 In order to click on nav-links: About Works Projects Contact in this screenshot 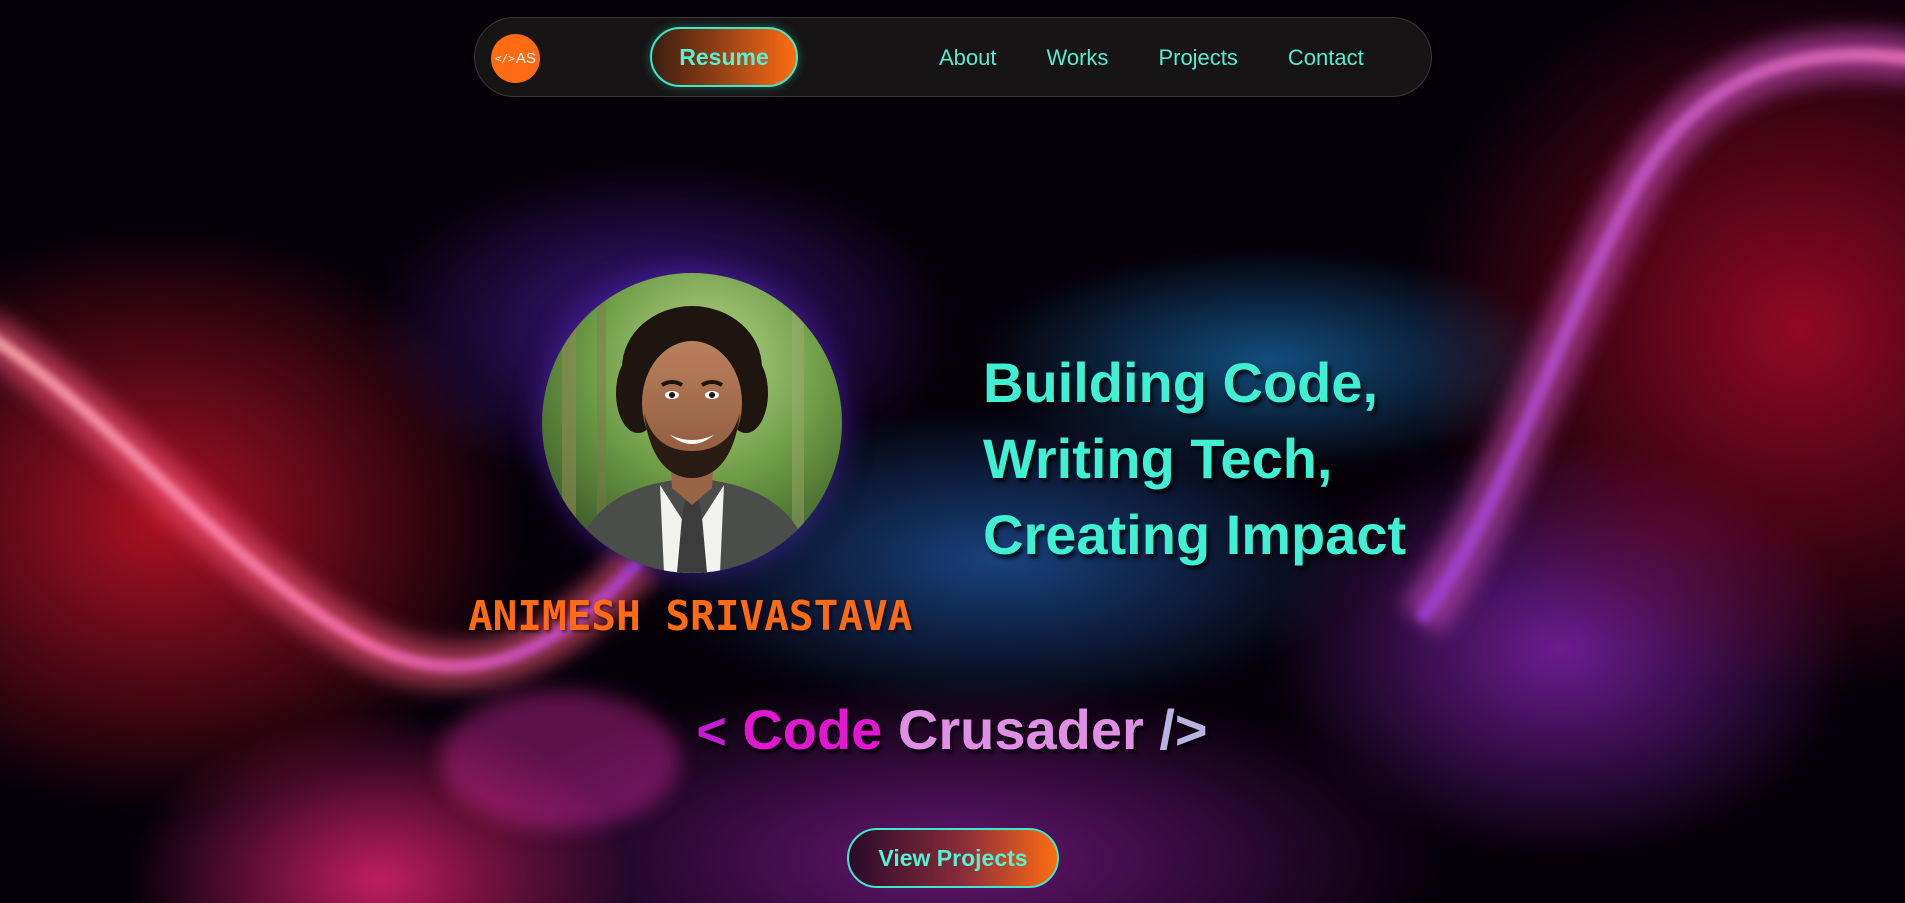, I will do `click(1151, 58)`.